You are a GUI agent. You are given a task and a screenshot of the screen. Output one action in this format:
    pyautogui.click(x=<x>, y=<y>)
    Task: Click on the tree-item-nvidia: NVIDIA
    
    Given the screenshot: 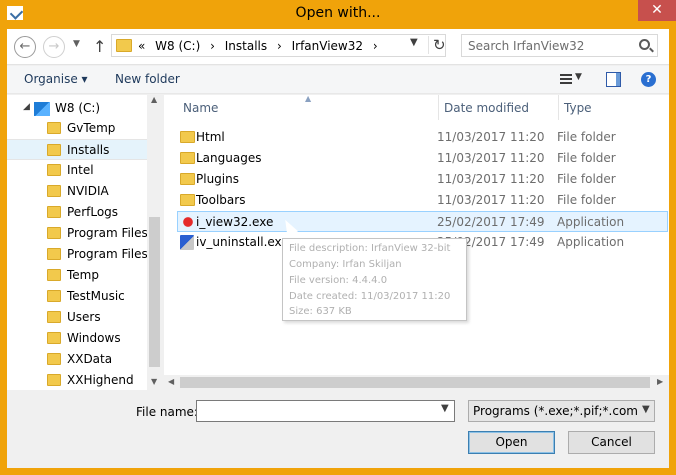 What is the action you would take?
    pyautogui.click(x=77, y=191)
    